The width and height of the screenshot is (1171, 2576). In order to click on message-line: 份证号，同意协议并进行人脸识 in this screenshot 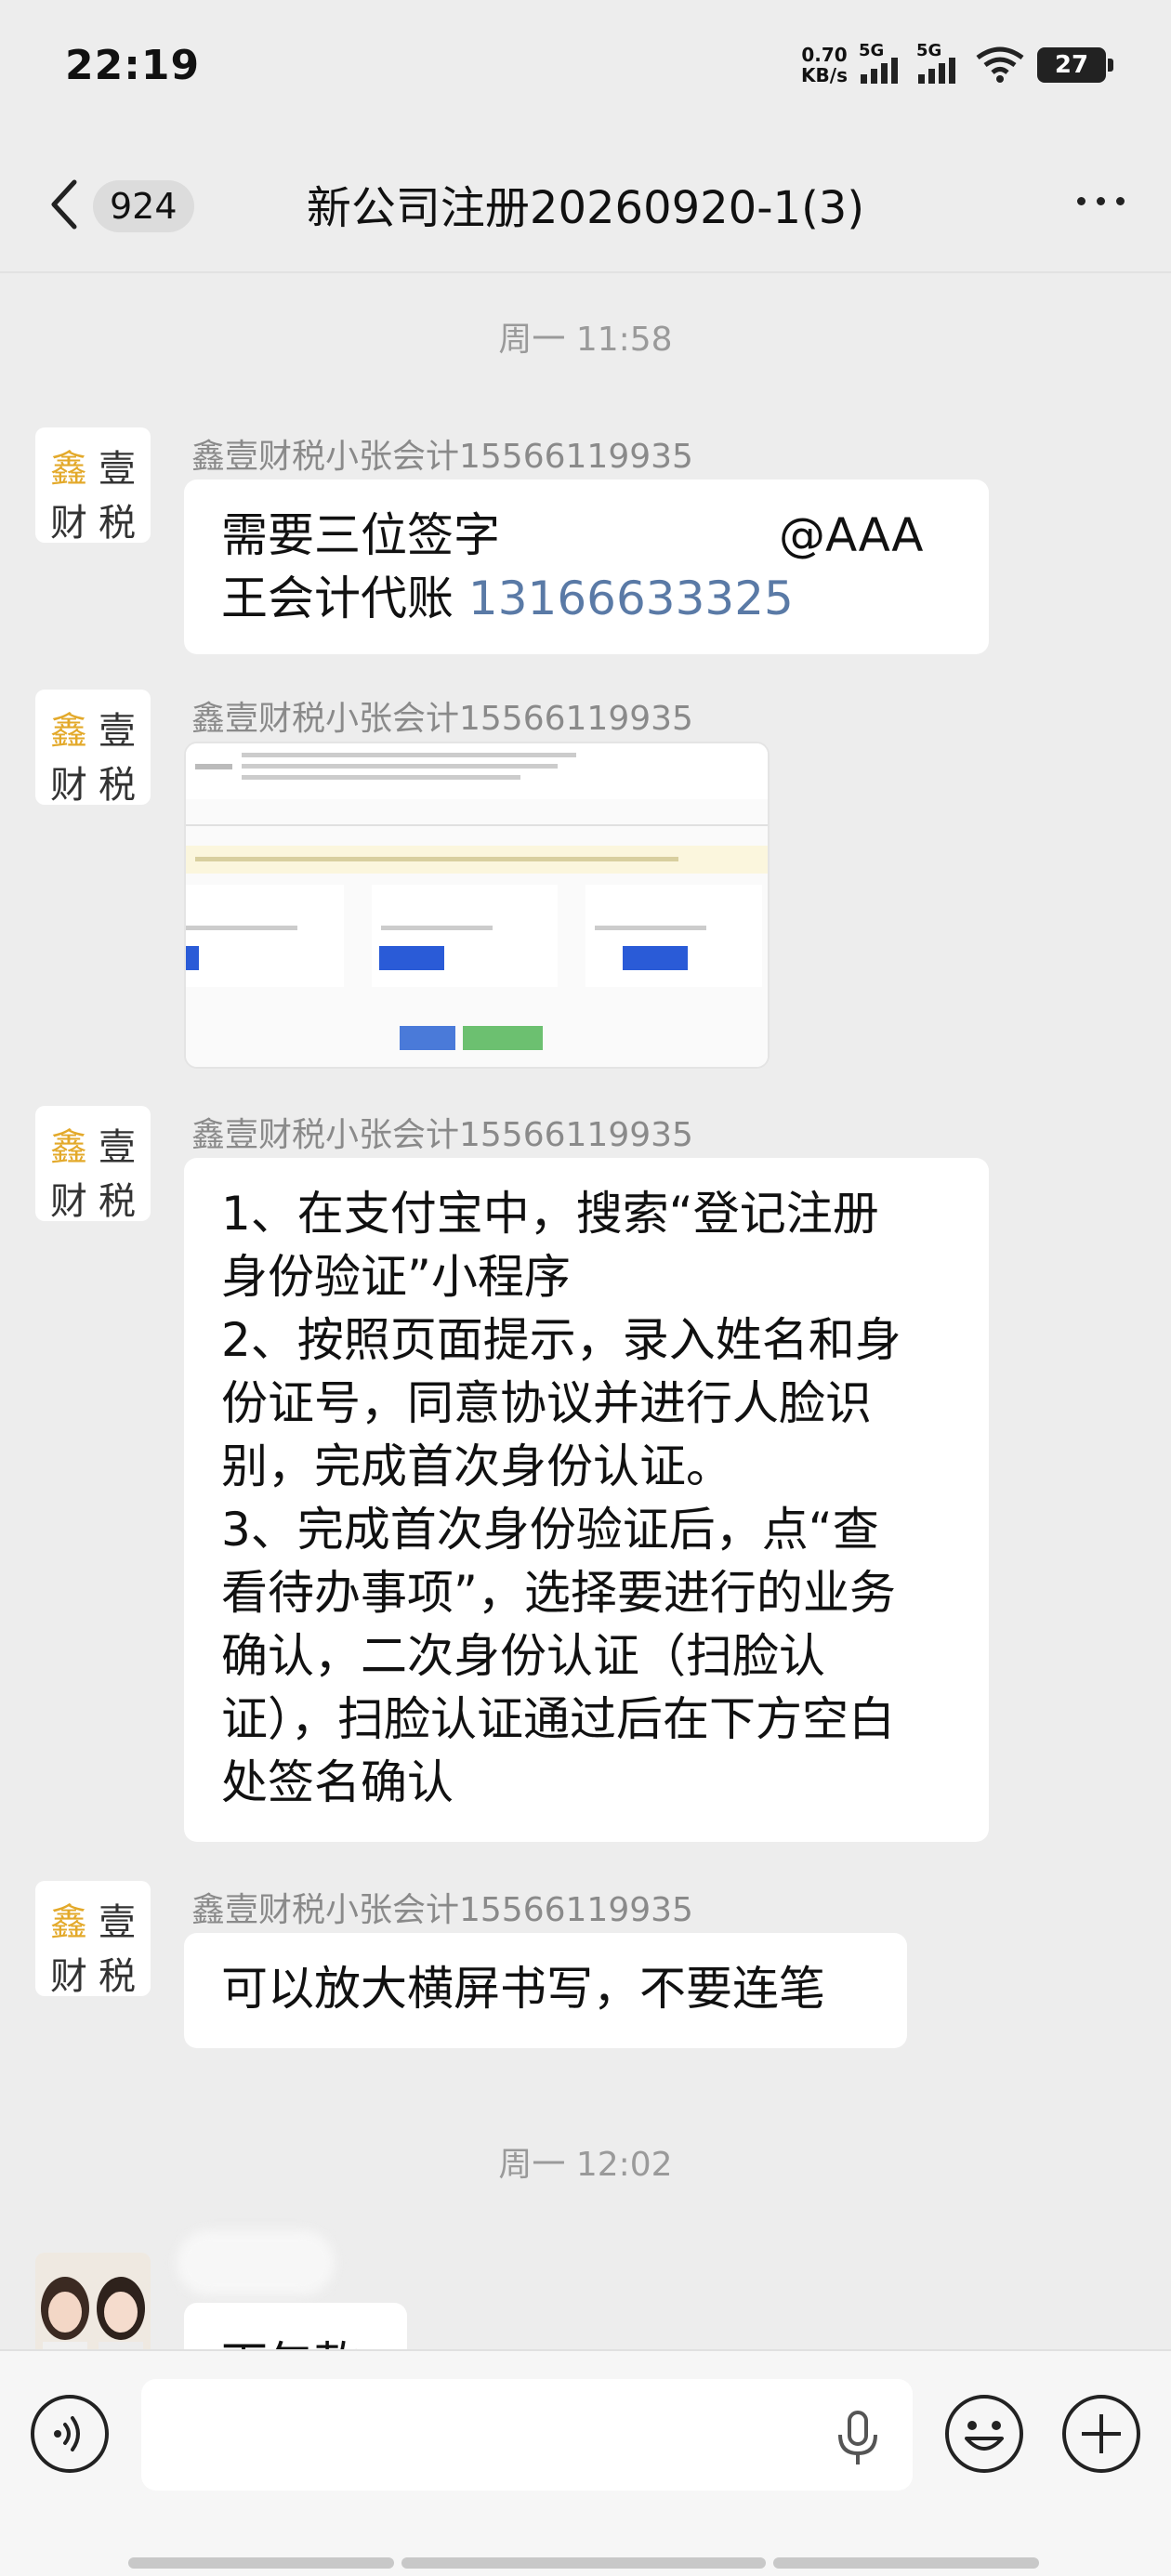, I will do `click(547, 1403)`.